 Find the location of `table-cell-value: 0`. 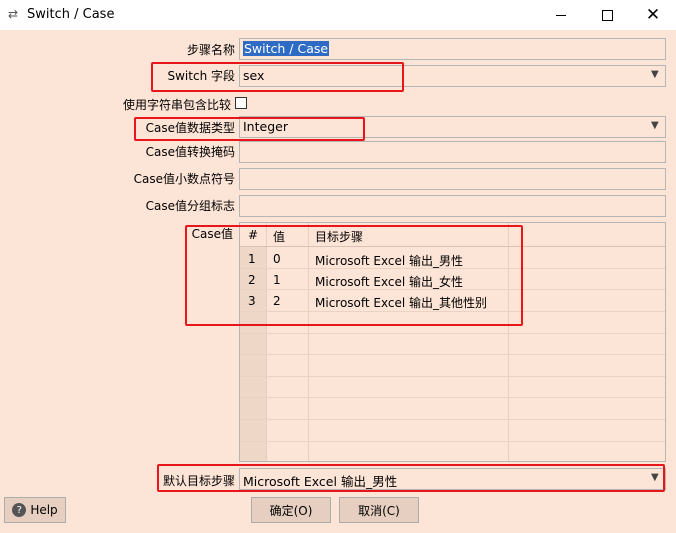

table-cell-value: 0 is located at coordinates (277, 259).